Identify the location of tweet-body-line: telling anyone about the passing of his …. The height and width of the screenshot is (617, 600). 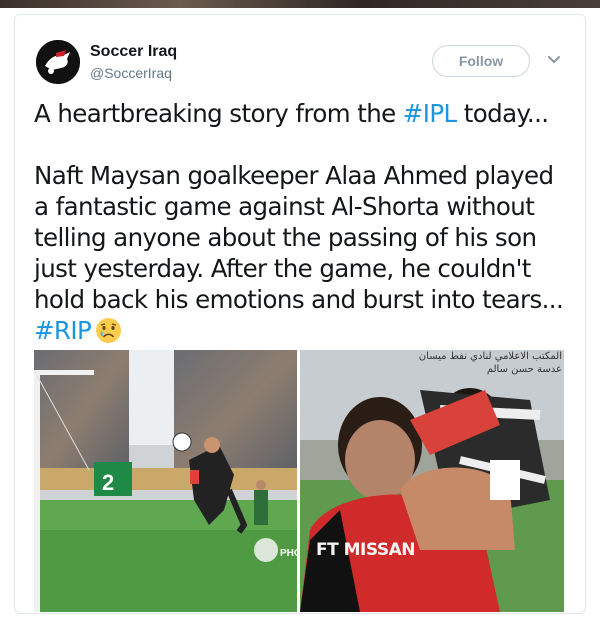
(285, 237).